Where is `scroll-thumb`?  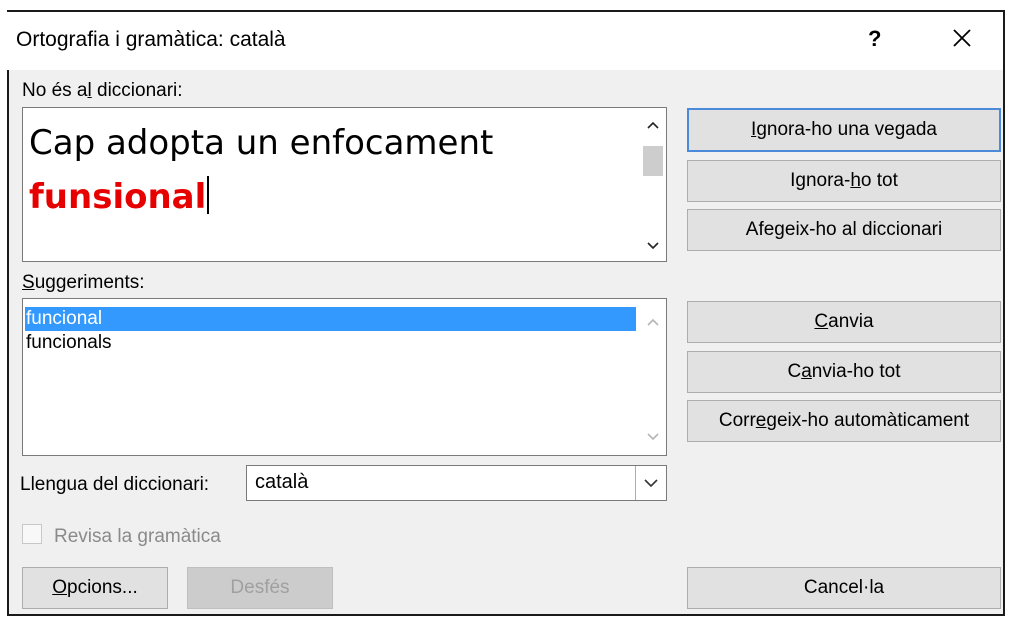
scroll-thumb is located at coordinates (653, 161).